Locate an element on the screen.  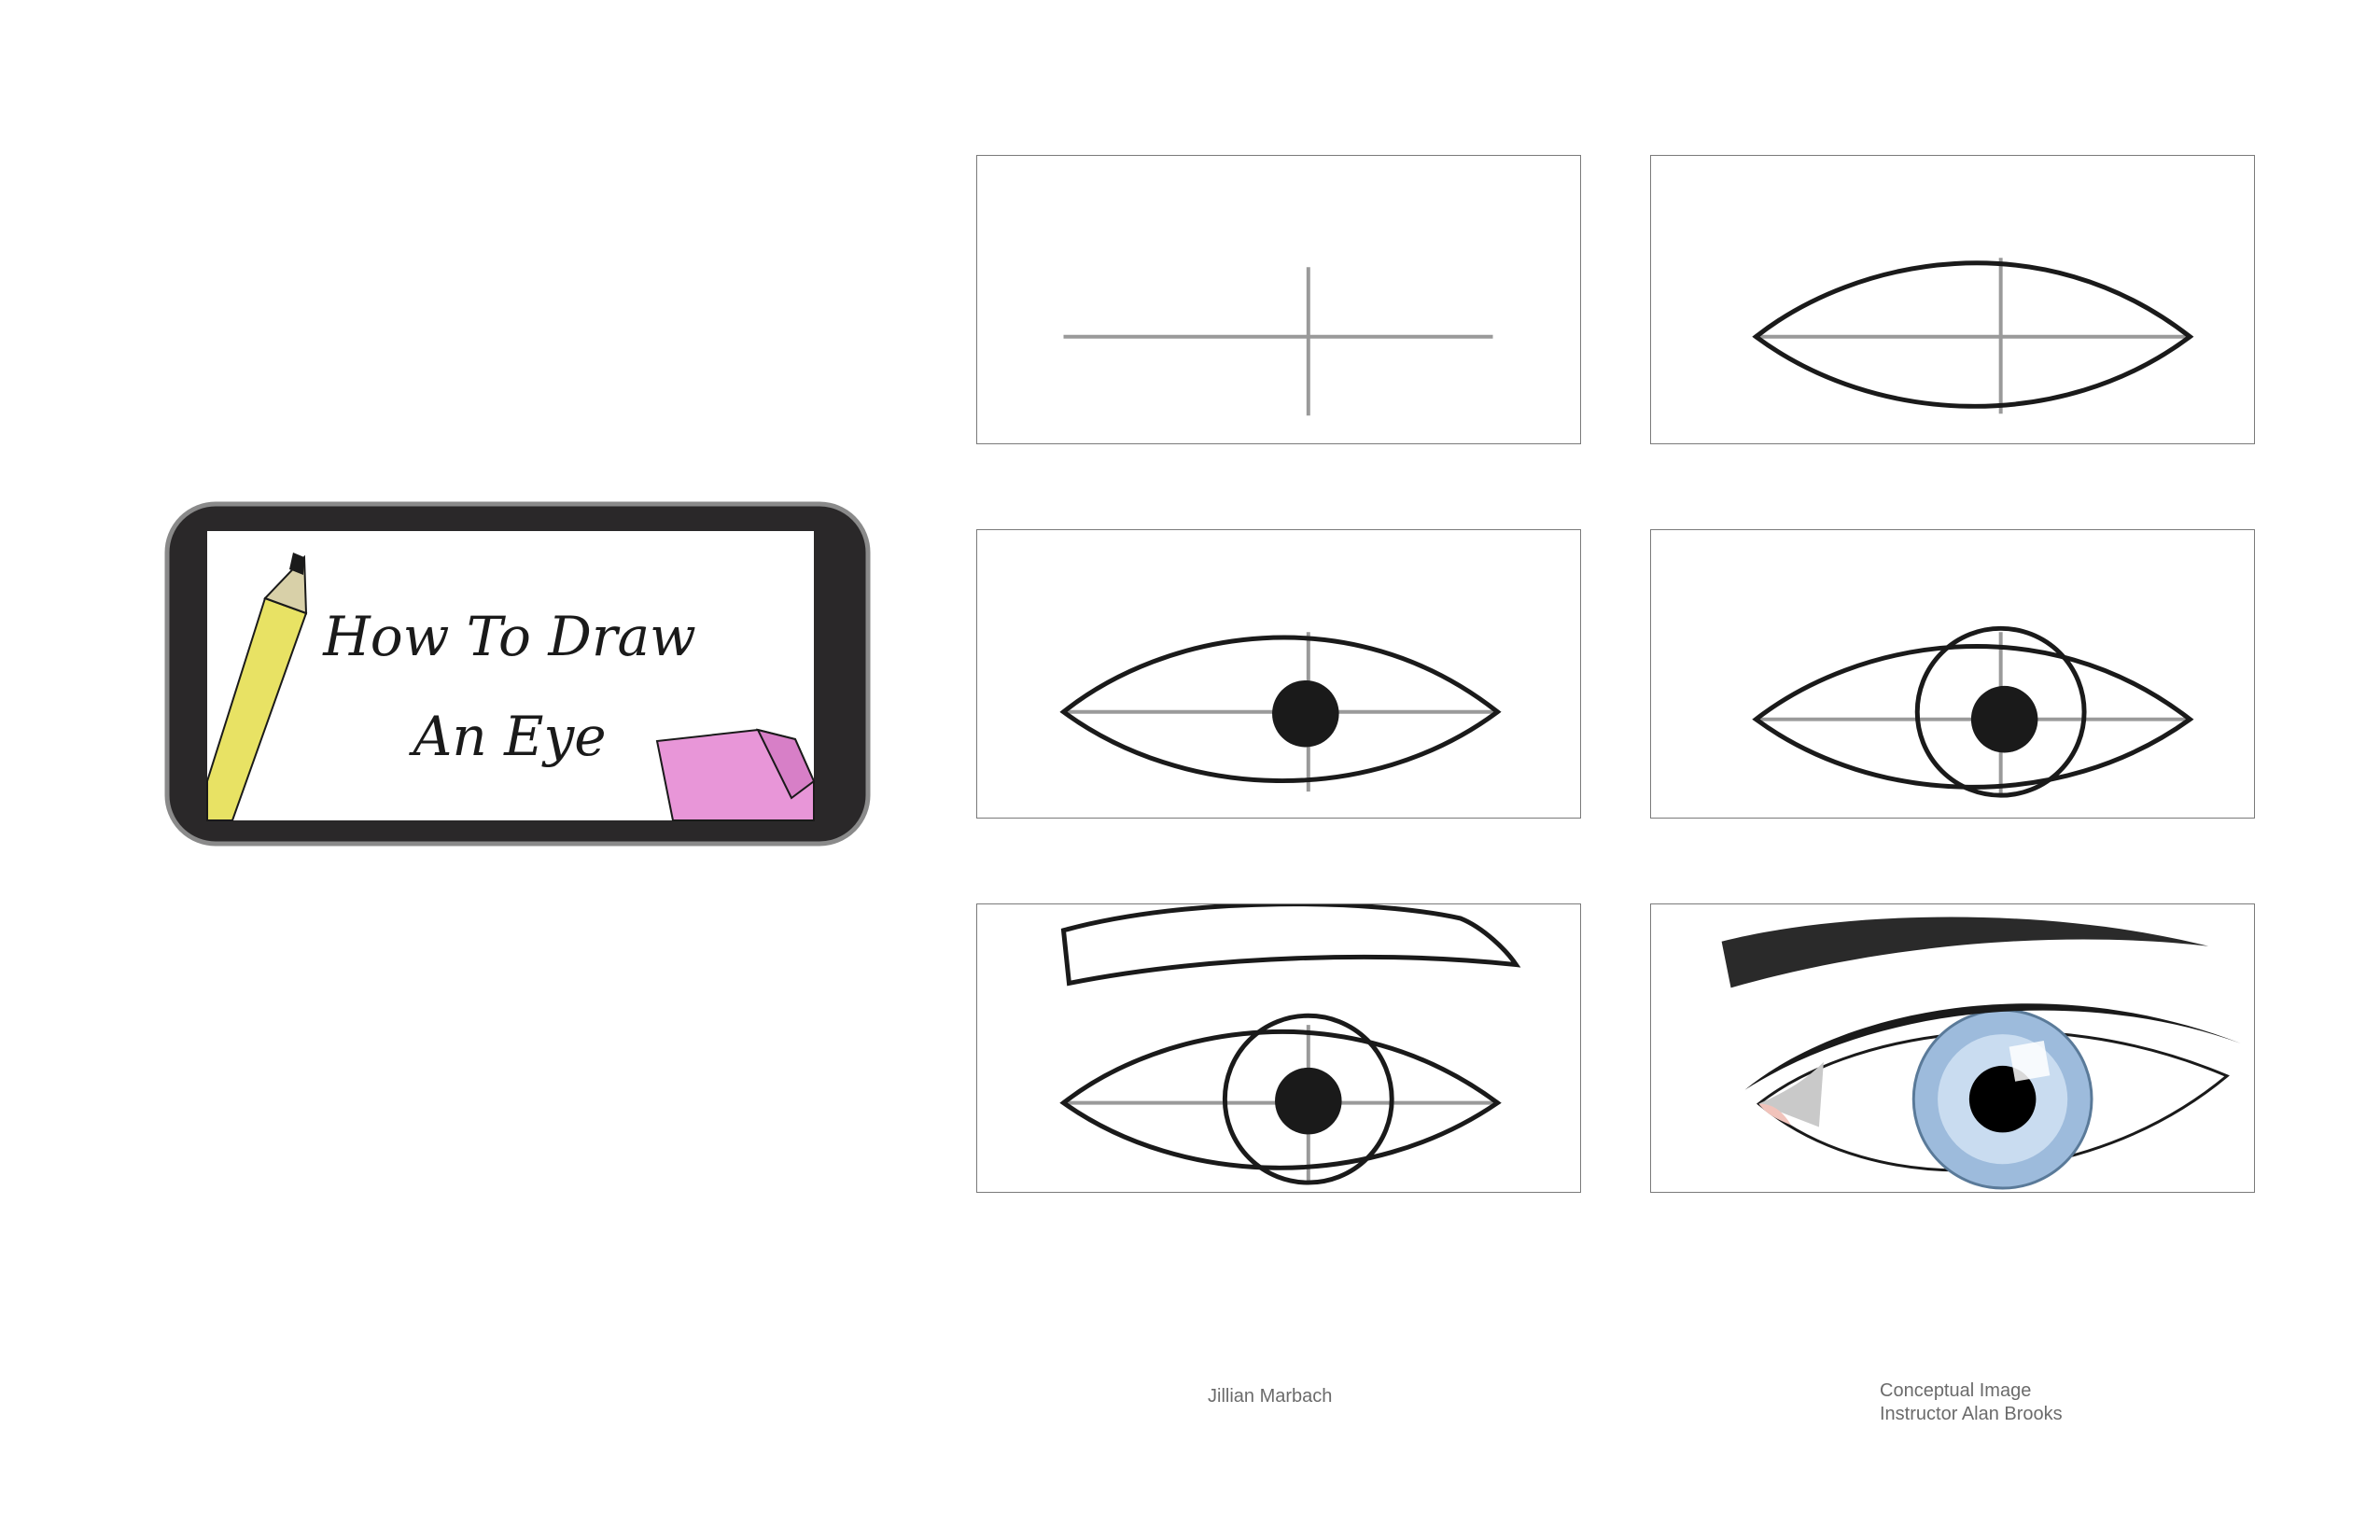
finished-blue-eye-icon is located at coordinates (1981, 1053).